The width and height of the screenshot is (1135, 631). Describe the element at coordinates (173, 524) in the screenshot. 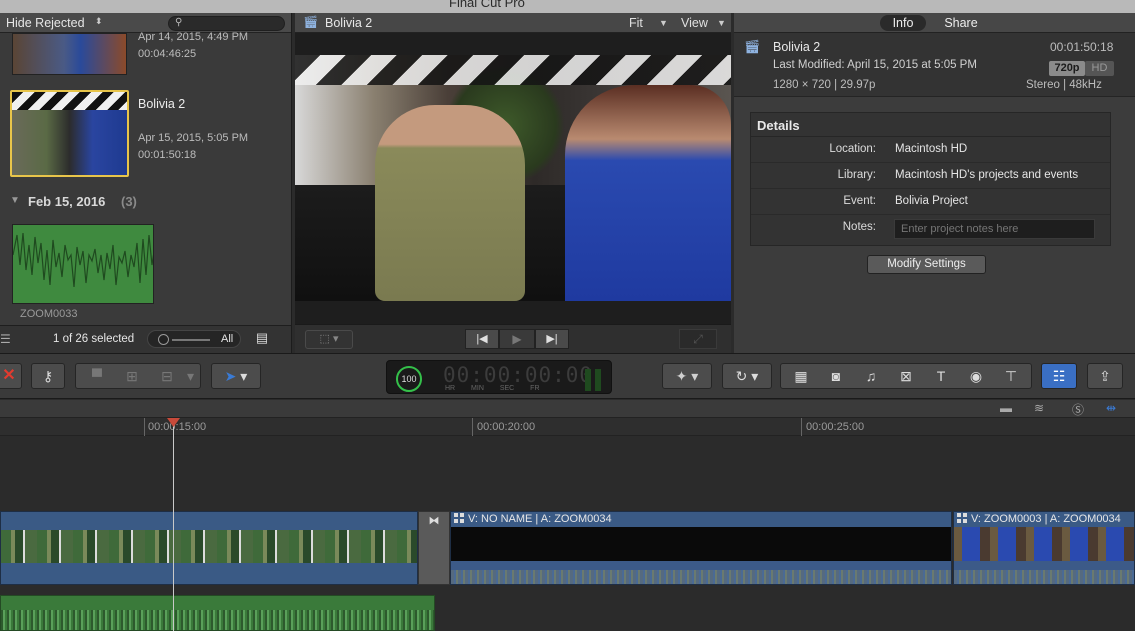

I see `playhead` at that location.